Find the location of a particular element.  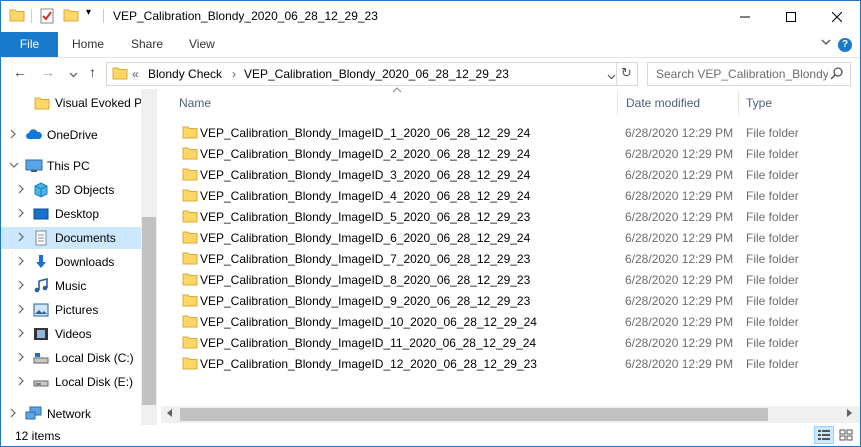

address-dropdown-icon is located at coordinates (611, 77).